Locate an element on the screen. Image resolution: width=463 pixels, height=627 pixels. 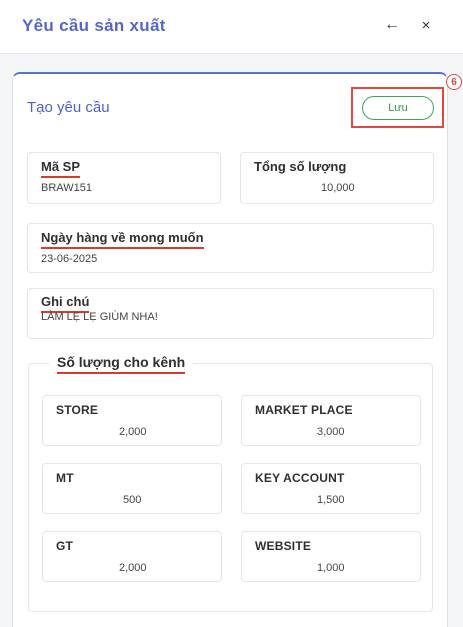
product-code-field: Mã SP BRAW151 is located at coordinates (124, 178).